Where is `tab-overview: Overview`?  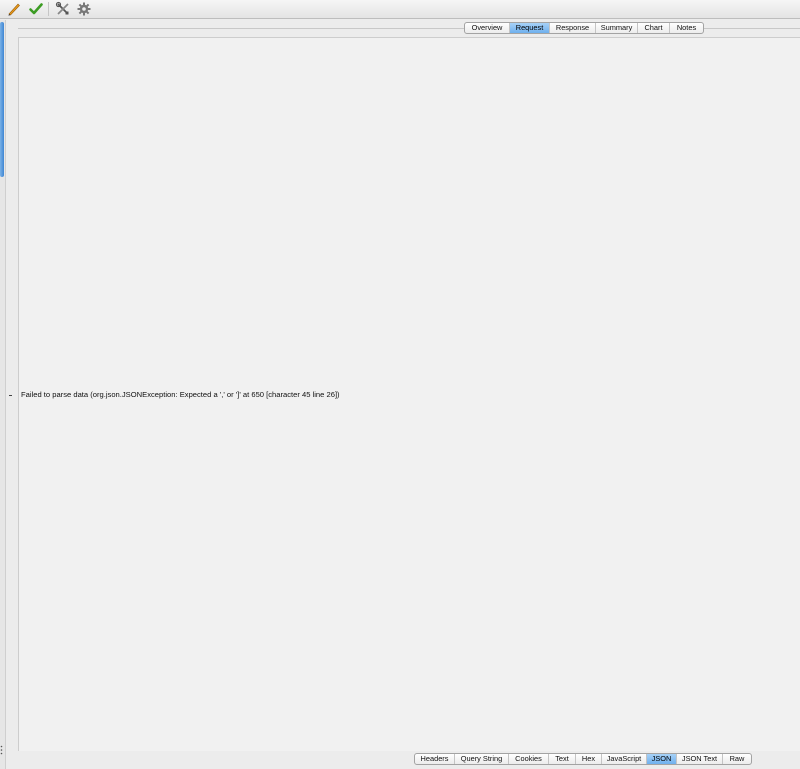
tab-overview: Overview is located at coordinates (487, 28).